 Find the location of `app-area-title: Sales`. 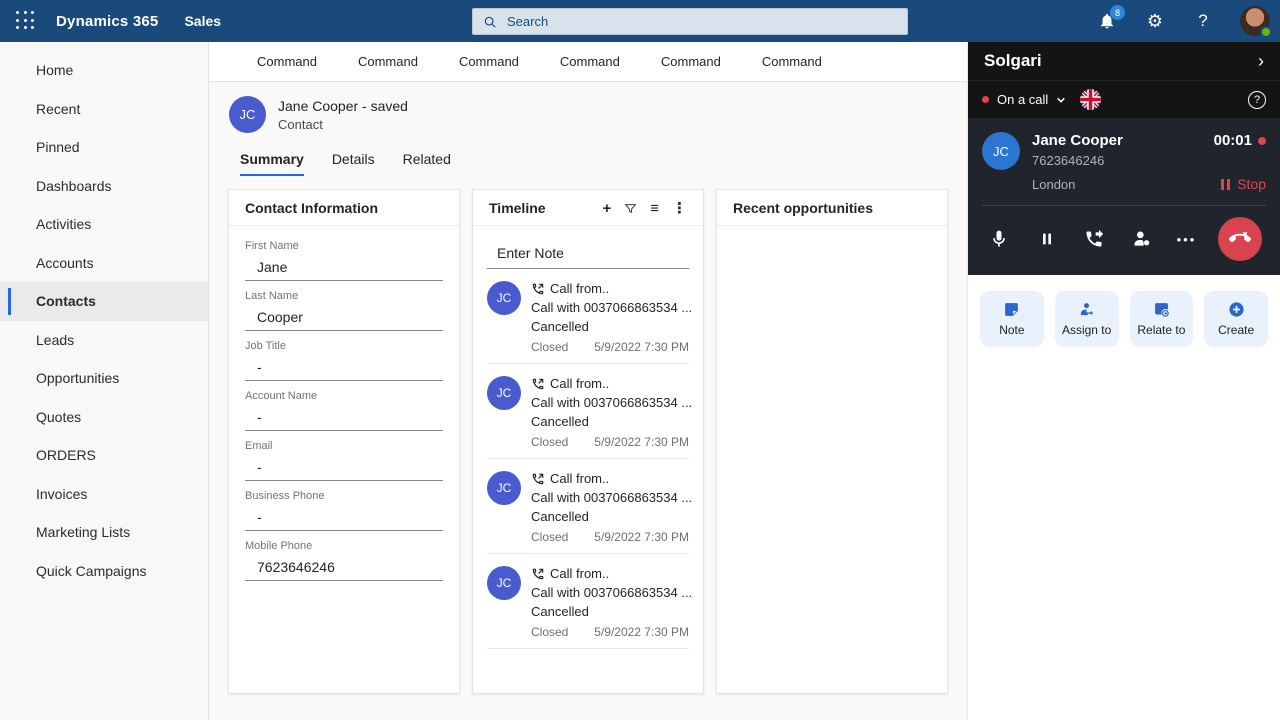

app-area-title: Sales is located at coordinates (202, 21).